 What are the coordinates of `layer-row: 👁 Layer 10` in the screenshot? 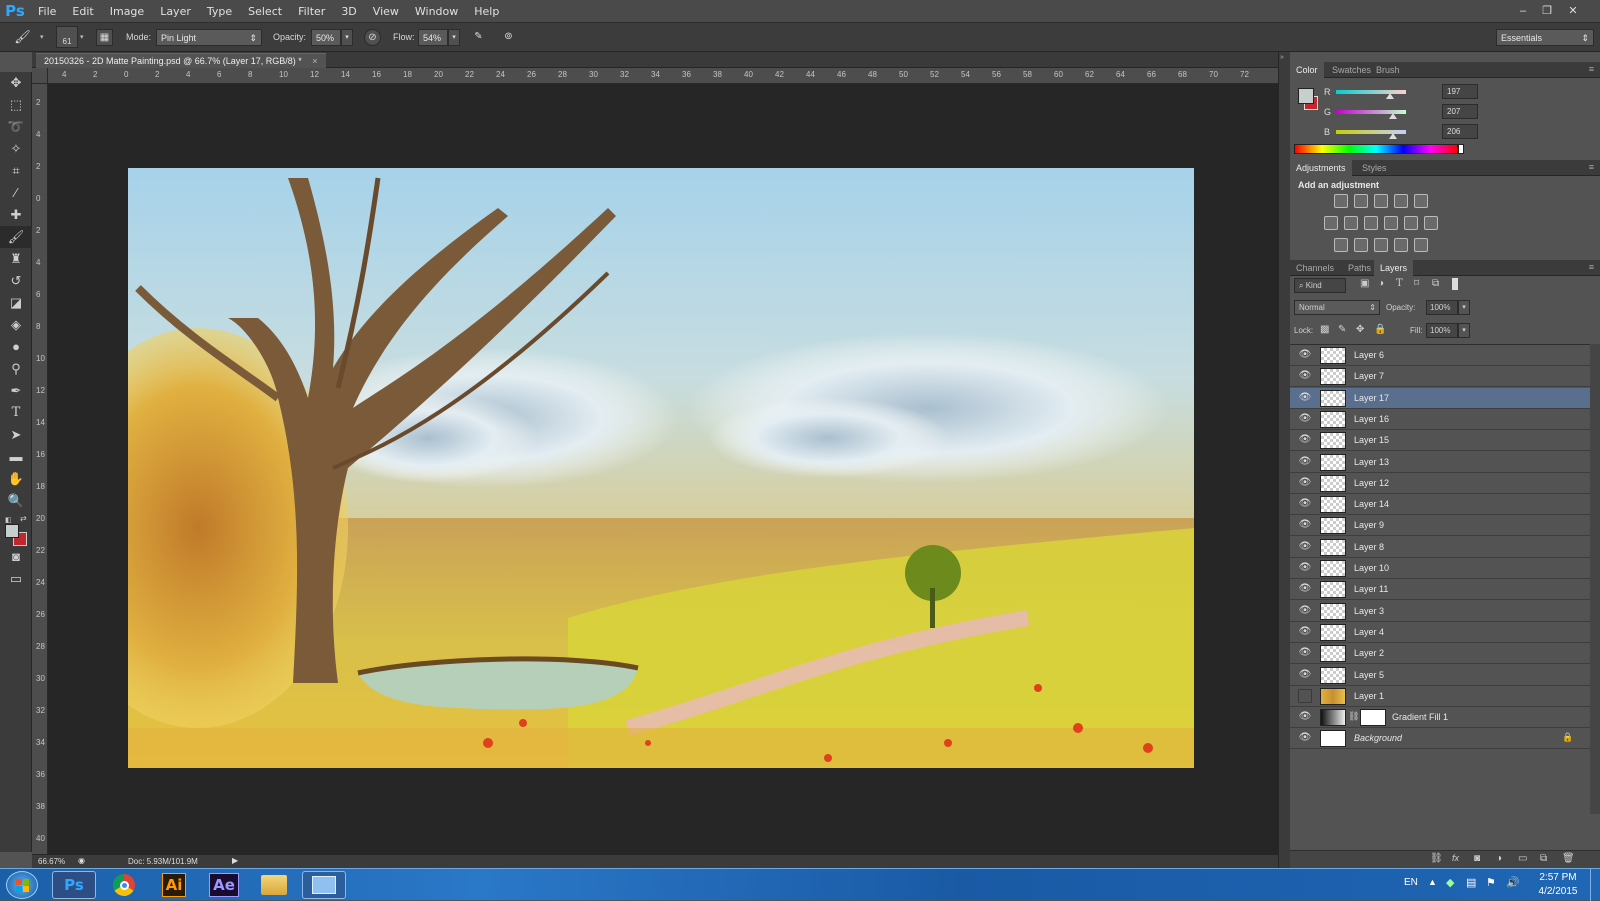 It's located at (1440, 568).